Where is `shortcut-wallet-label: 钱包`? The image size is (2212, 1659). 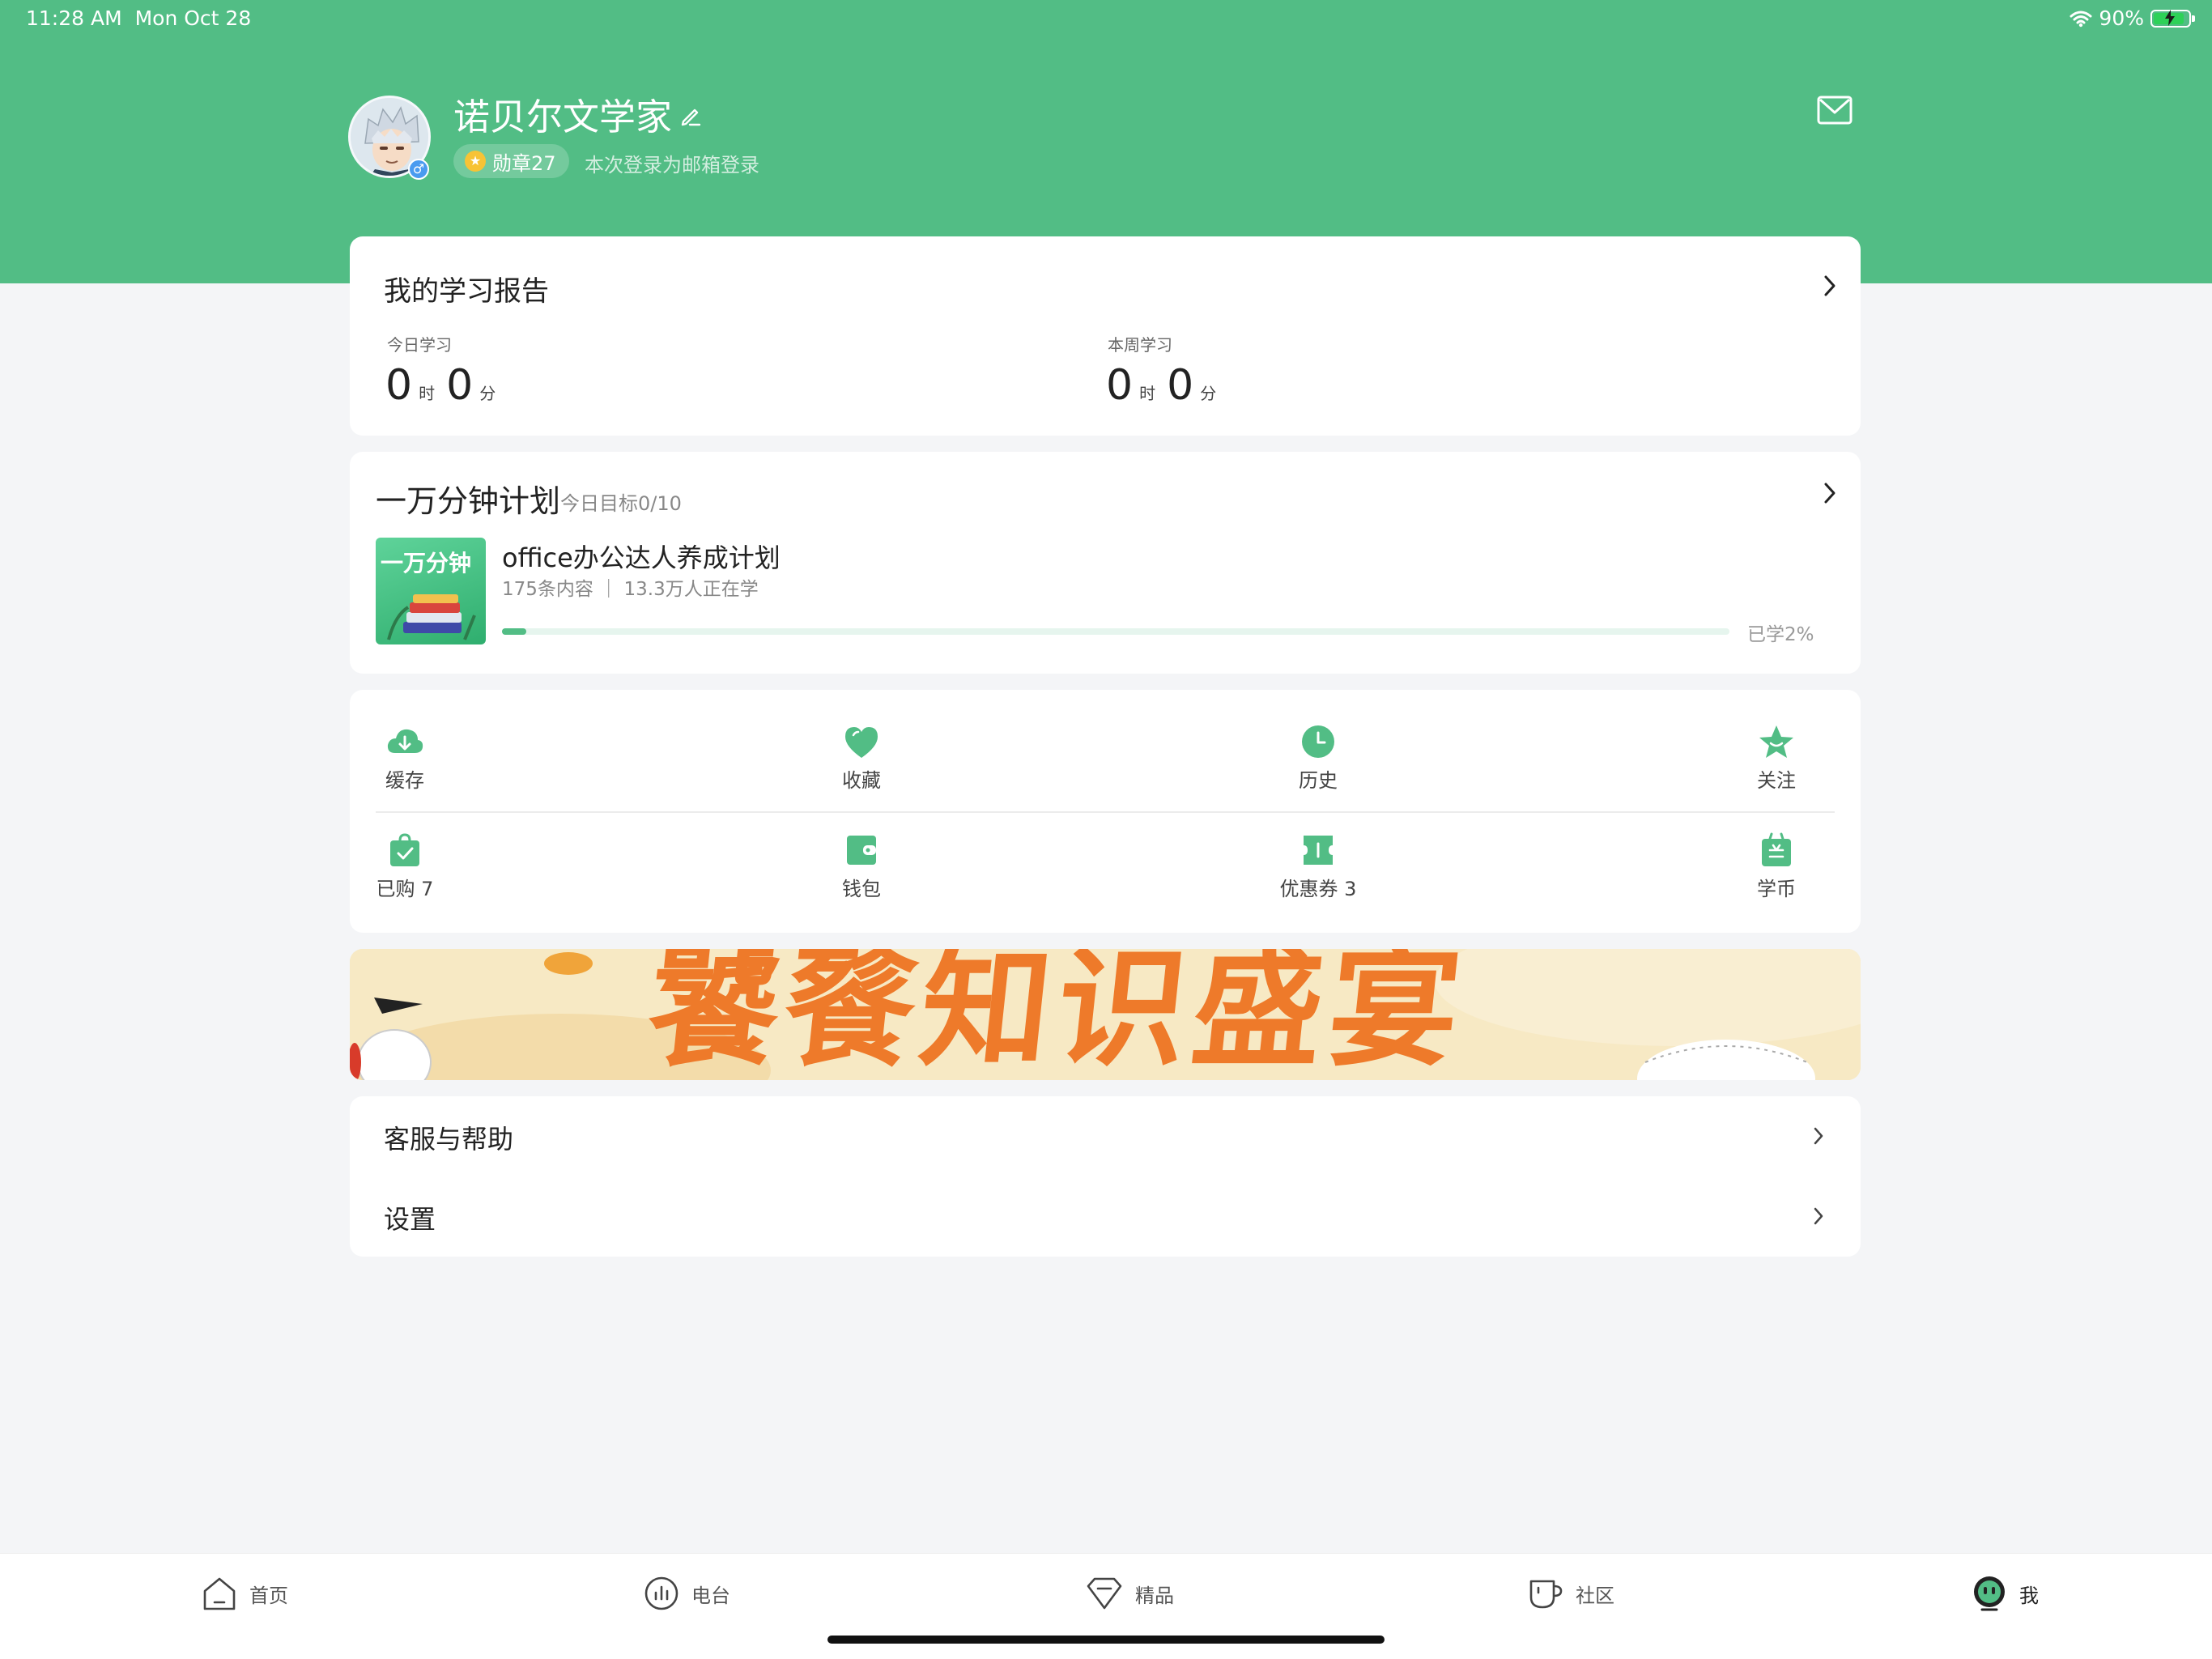 shortcut-wallet-label: 钱包 is located at coordinates (861, 889).